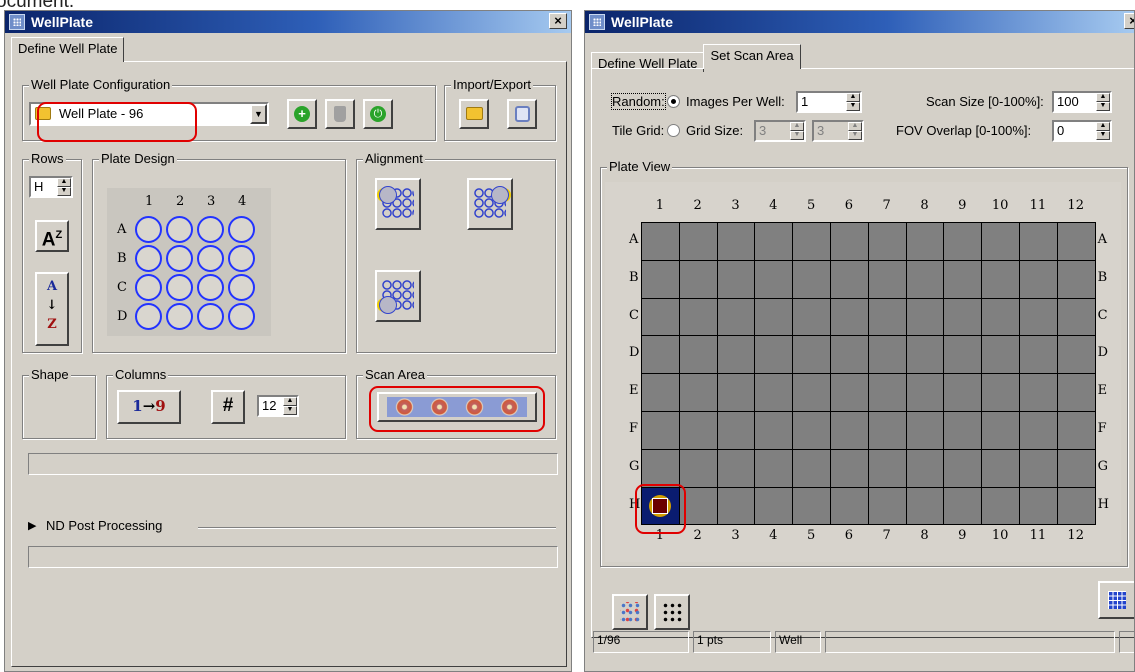  Describe the element at coordinates (838, 131) in the screenshot. I see `grid-size-y-spinner: 3 ▲ ▼` at that location.